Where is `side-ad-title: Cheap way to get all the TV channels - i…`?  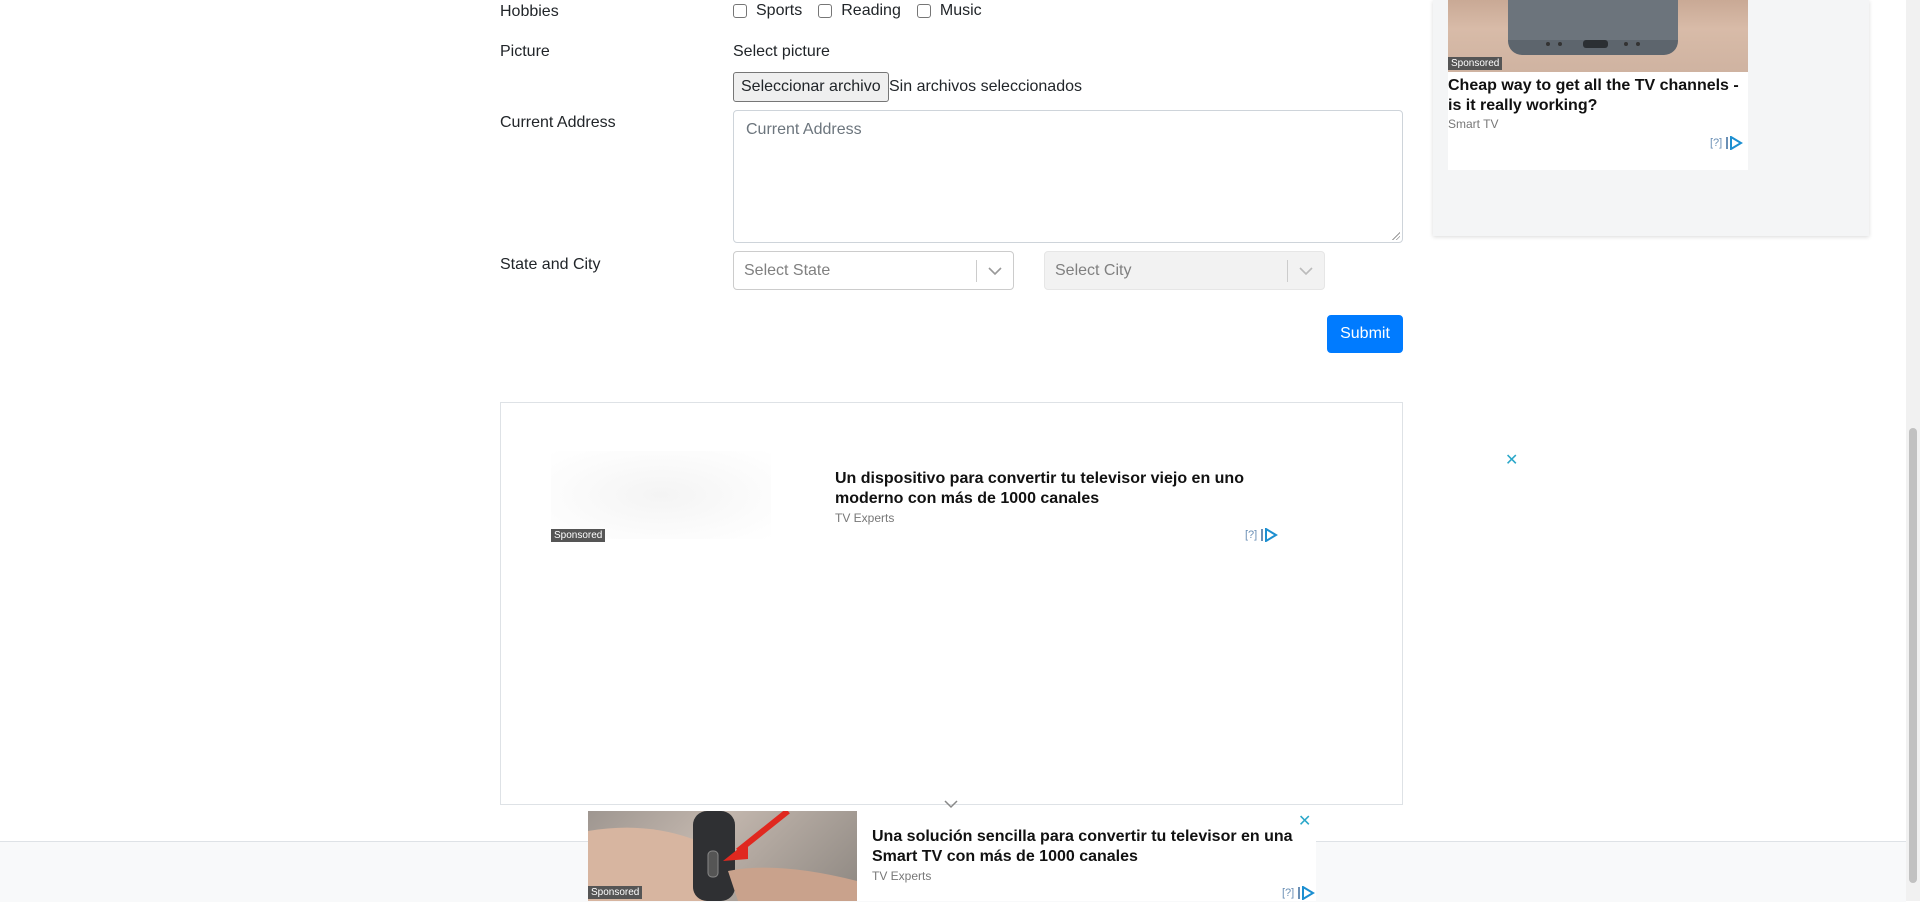 side-ad-title: Cheap way to get all the TV channels - i… is located at coordinates (1598, 96).